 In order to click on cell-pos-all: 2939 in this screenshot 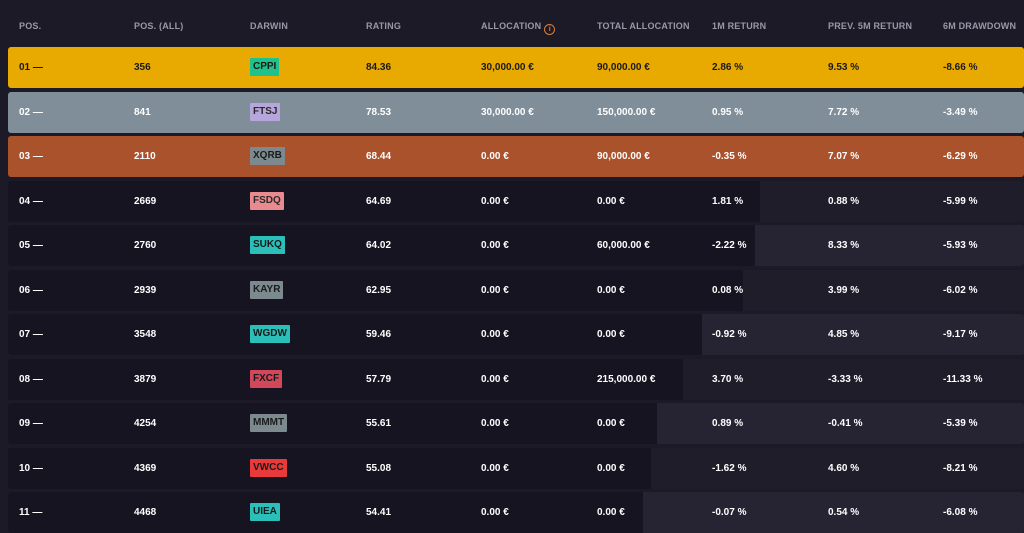, I will do `click(145, 290)`.